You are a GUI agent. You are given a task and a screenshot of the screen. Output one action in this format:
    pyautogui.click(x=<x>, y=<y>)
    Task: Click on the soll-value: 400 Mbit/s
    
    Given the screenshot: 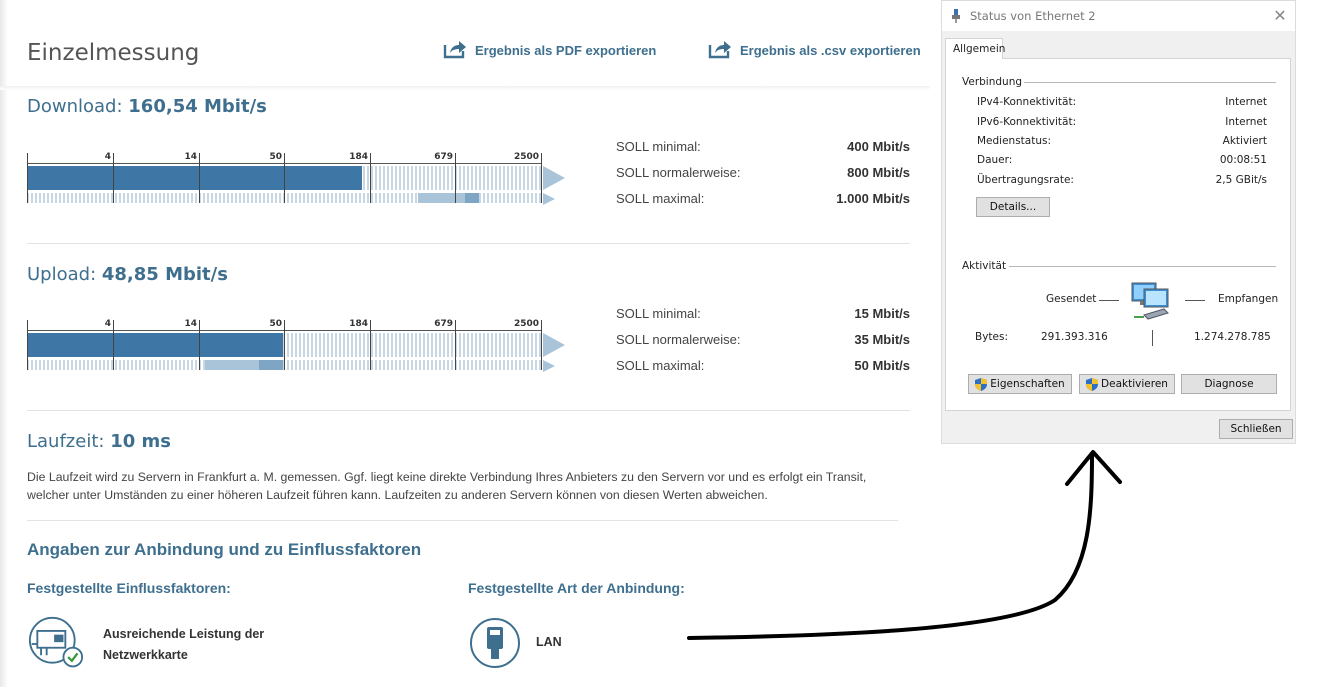 What is the action you would take?
    pyautogui.click(x=878, y=146)
    